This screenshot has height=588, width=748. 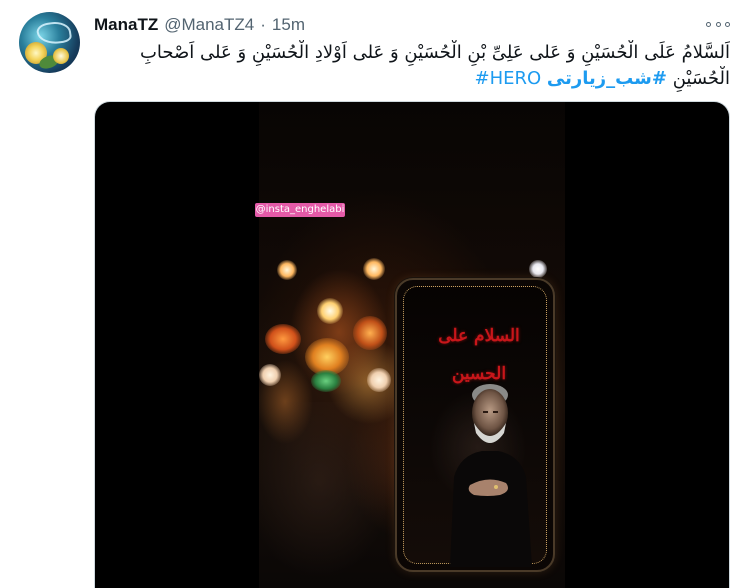 What do you see at coordinates (607, 78) in the screenshot?
I see `hashtag-link: #شب_زیارتی` at bounding box center [607, 78].